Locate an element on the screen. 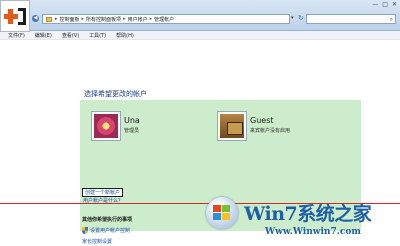  watermark-title: Win7系统之家 is located at coordinates (308, 214).